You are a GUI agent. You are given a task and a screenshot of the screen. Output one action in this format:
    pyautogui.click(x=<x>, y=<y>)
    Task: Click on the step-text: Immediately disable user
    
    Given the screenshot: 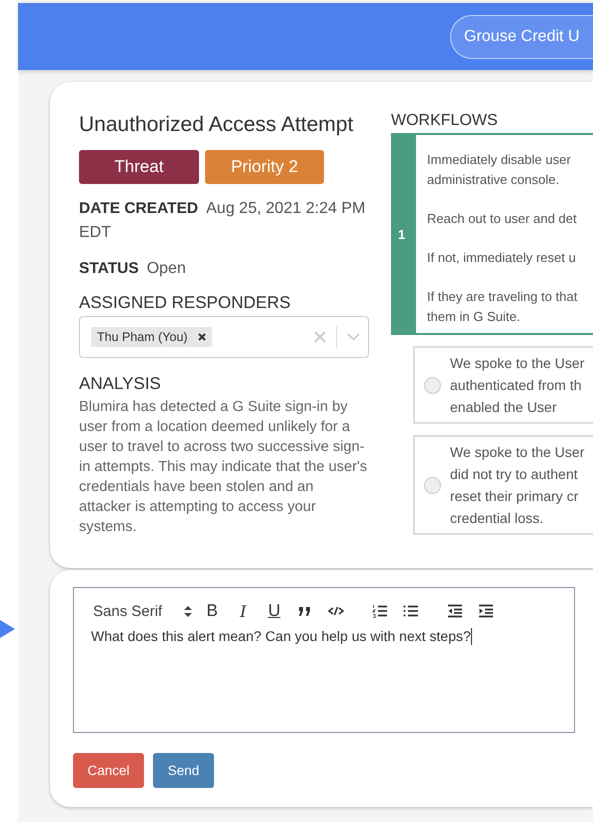 What is the action you would take?
    pyautogui.click(x=499, y=160)
    